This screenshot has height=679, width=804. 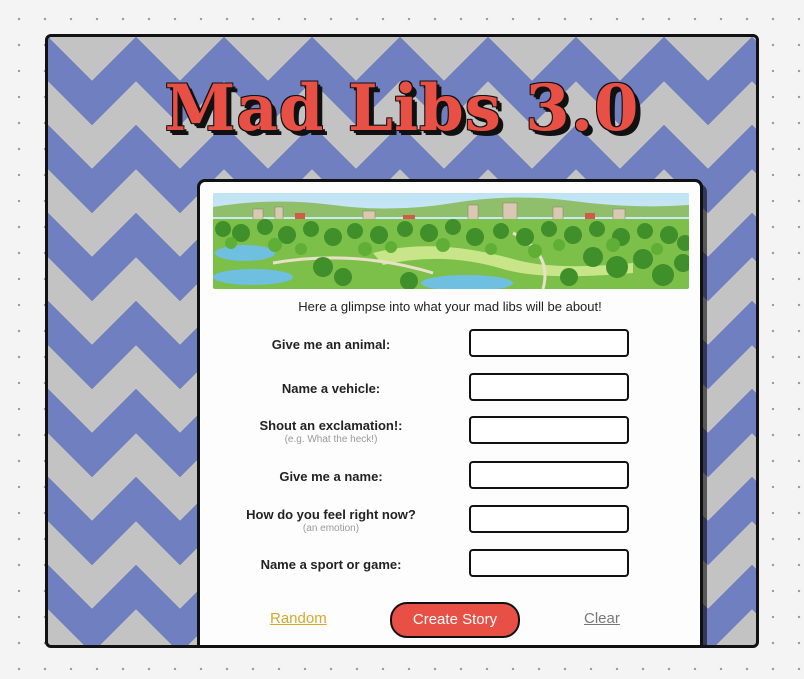 What do you see at coordinates (451, 241) in the screenshot?
I see `park-banner-image` at bounding box center [451, 241].